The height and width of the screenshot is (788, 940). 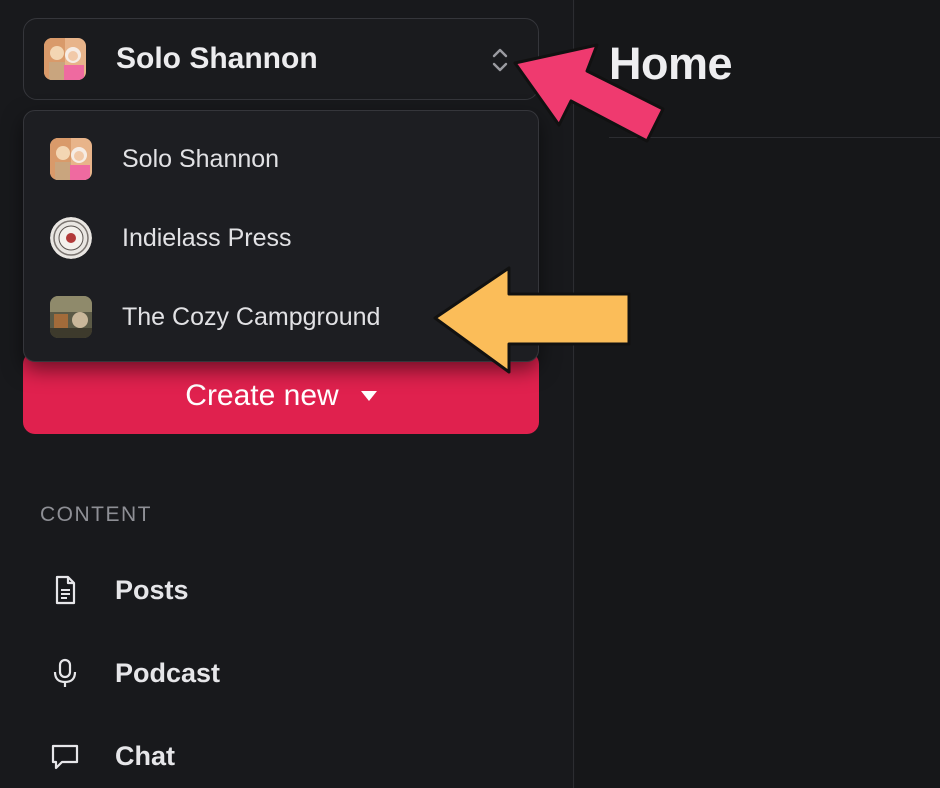 What do you see at coordinates (262, 395) in the screenshot?
I see `create-new-label: Create new` at bounding box center [262, 395].